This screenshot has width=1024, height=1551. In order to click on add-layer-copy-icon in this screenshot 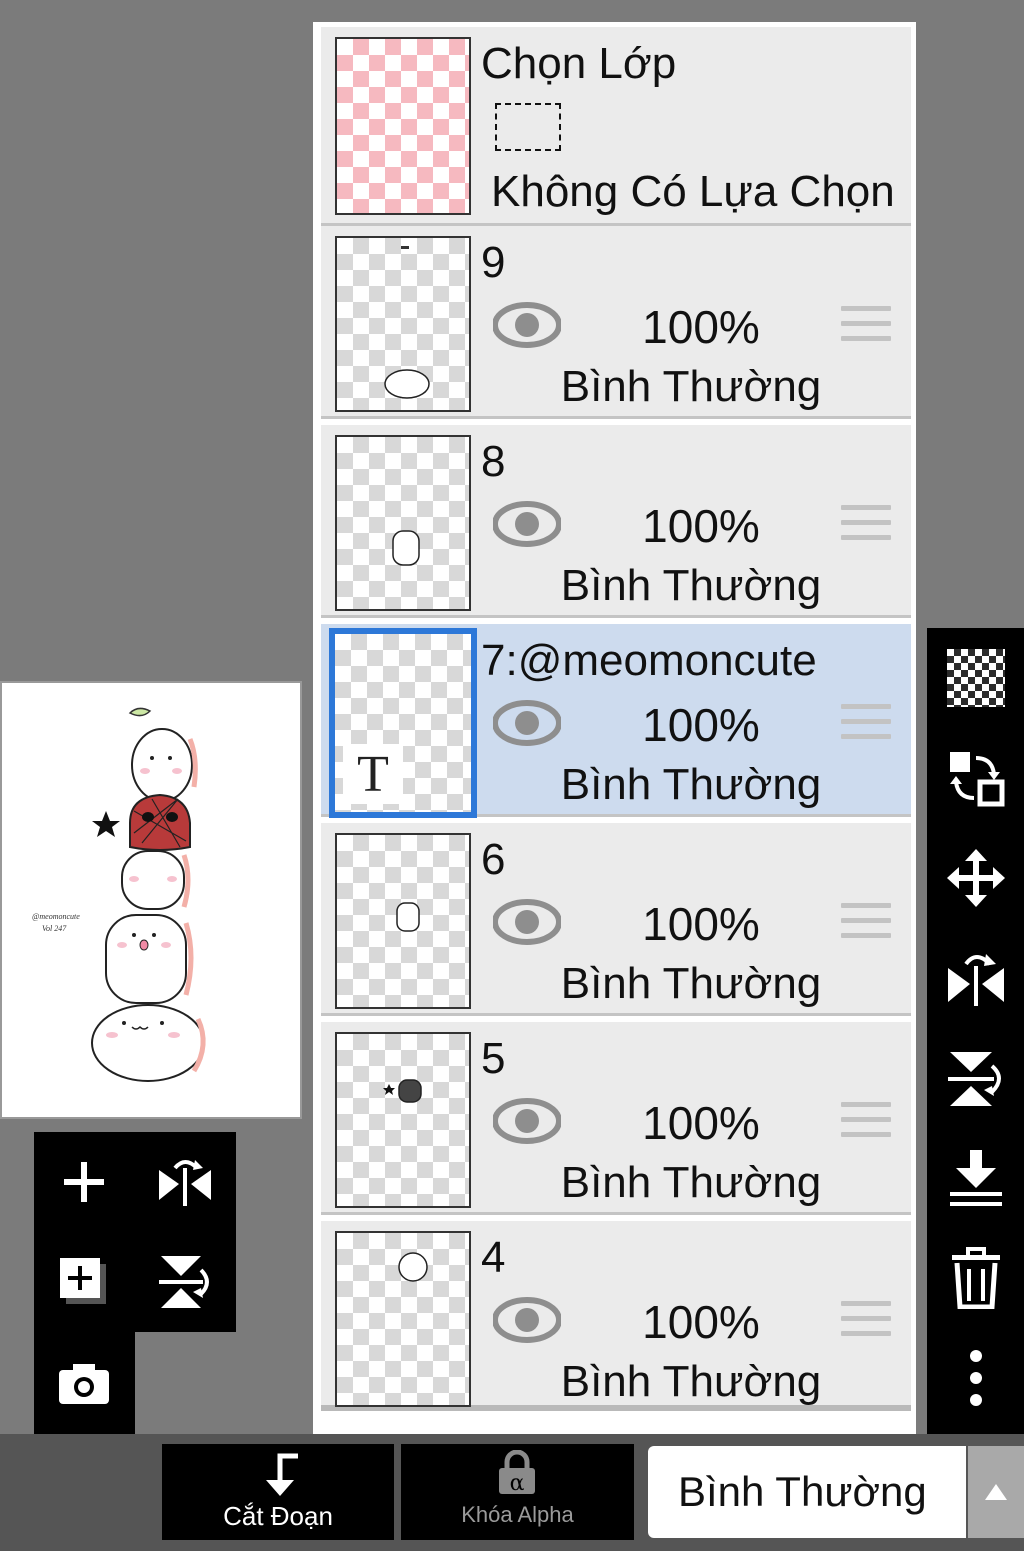, I will do `click(83, 1281)`.